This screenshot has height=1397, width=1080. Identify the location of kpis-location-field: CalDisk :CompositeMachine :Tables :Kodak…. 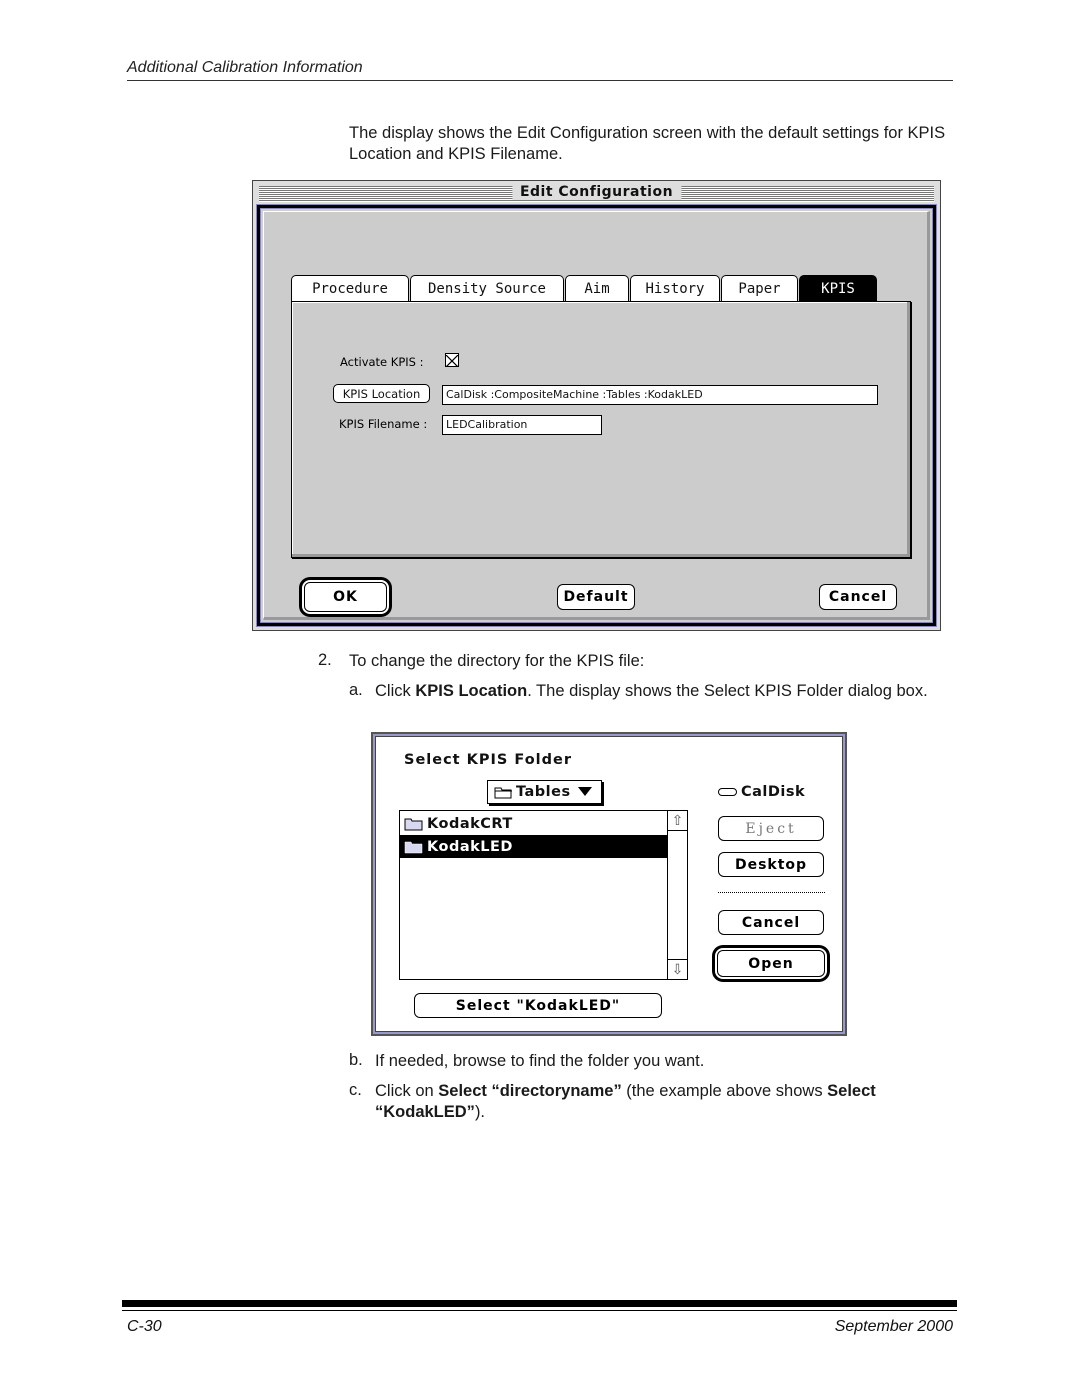
(660, 395).